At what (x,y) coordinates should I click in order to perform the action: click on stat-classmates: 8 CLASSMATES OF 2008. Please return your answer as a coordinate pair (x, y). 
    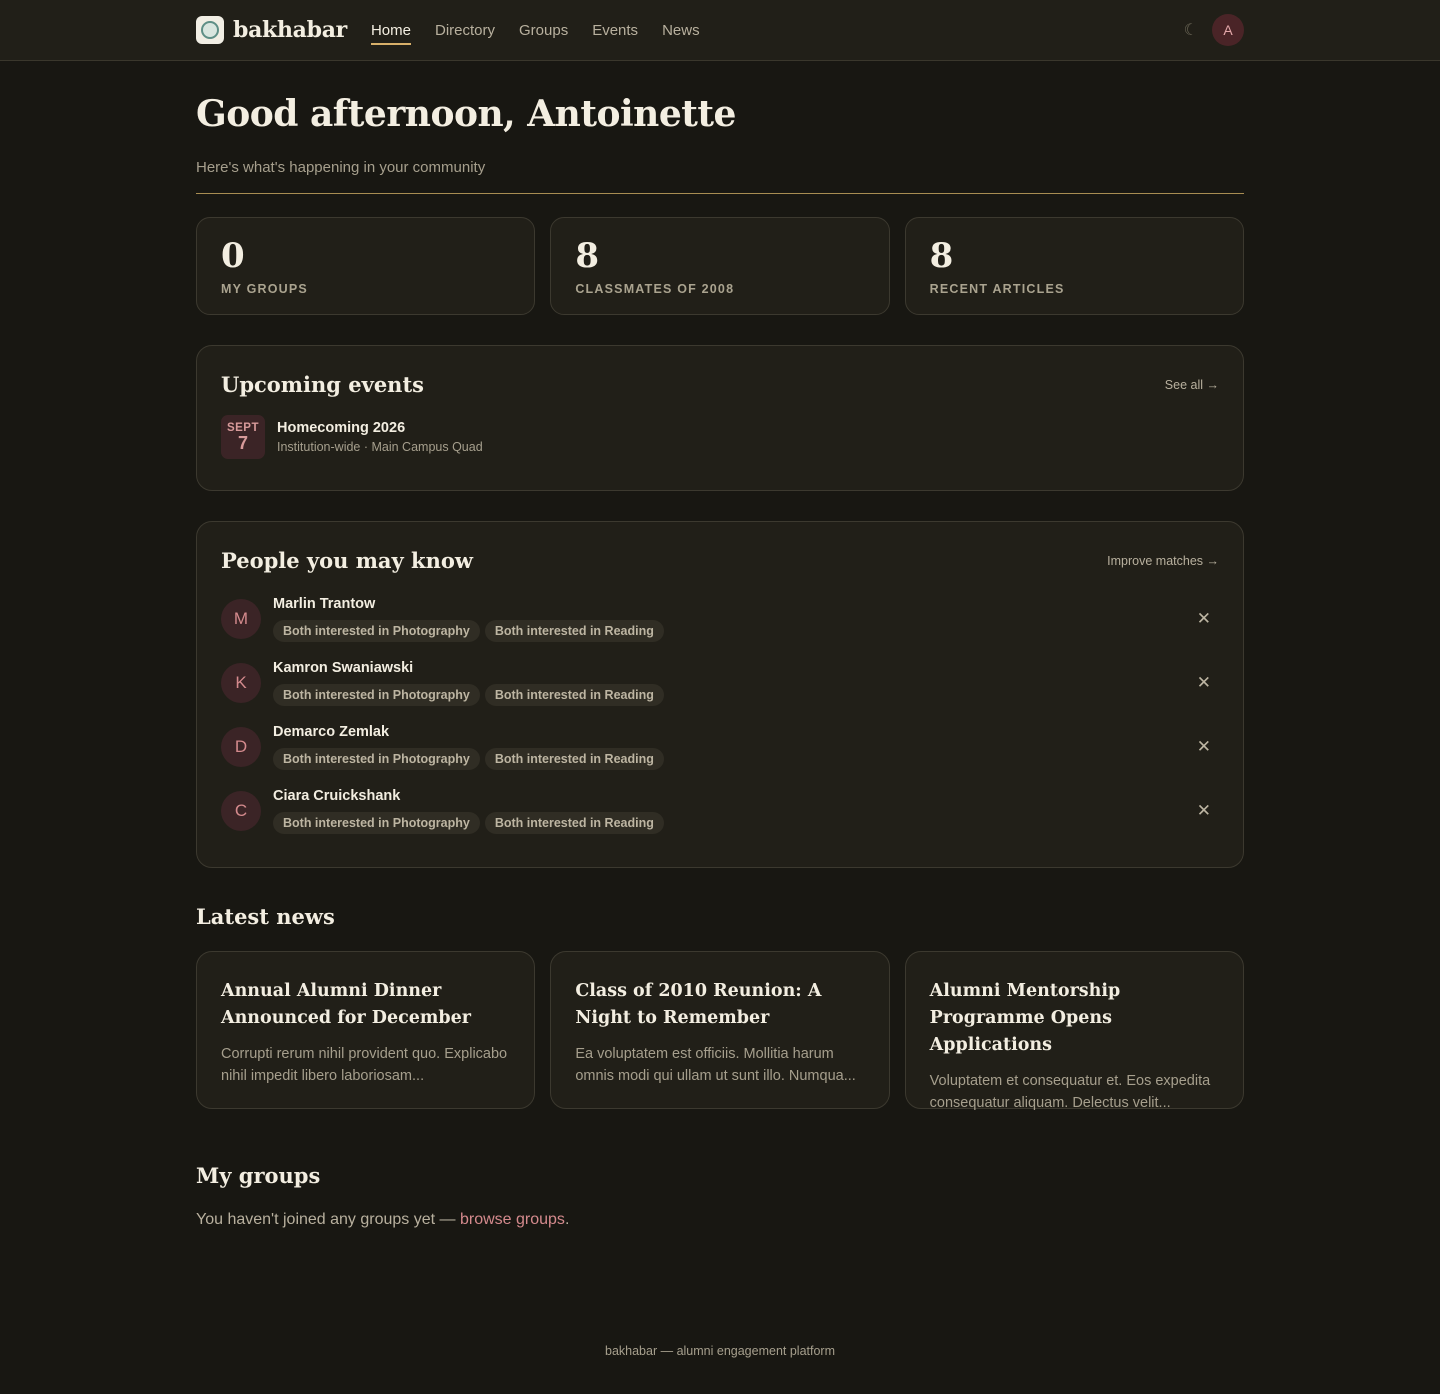
    Looking at the image, I should click on (720, 266).